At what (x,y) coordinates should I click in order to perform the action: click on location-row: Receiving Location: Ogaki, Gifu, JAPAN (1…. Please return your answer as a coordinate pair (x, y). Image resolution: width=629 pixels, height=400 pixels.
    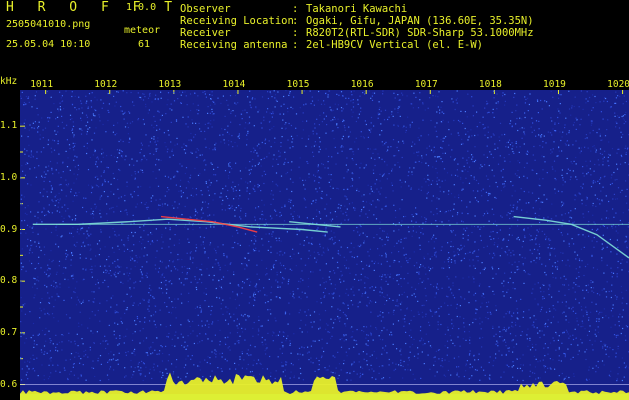
    Looking at the image, I should click on (357, 21).